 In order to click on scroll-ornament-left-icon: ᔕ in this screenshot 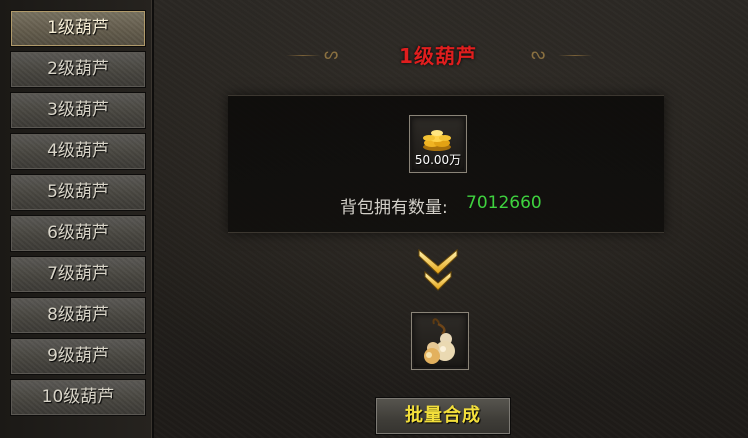, I will do `click(331, 53)`.